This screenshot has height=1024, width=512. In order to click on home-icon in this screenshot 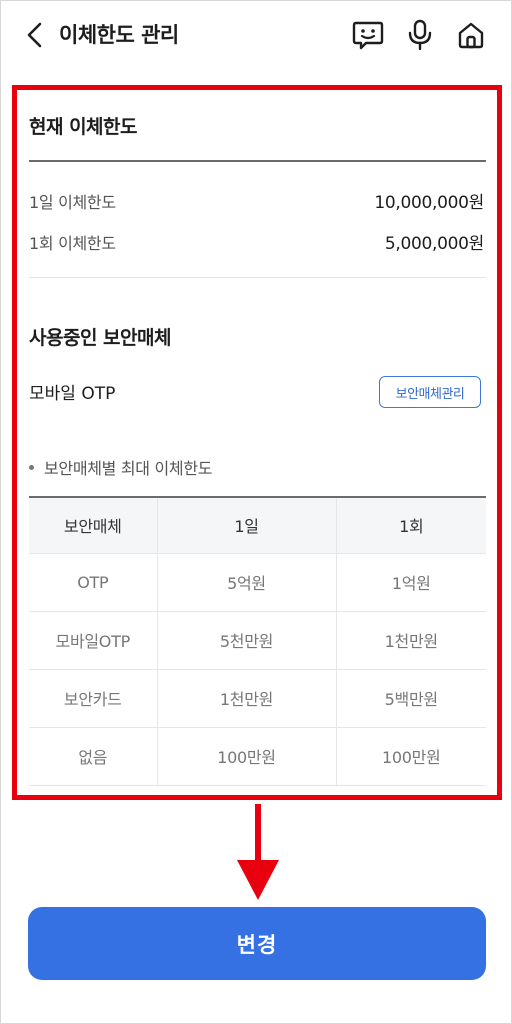, I will do `click(471, 35)`.